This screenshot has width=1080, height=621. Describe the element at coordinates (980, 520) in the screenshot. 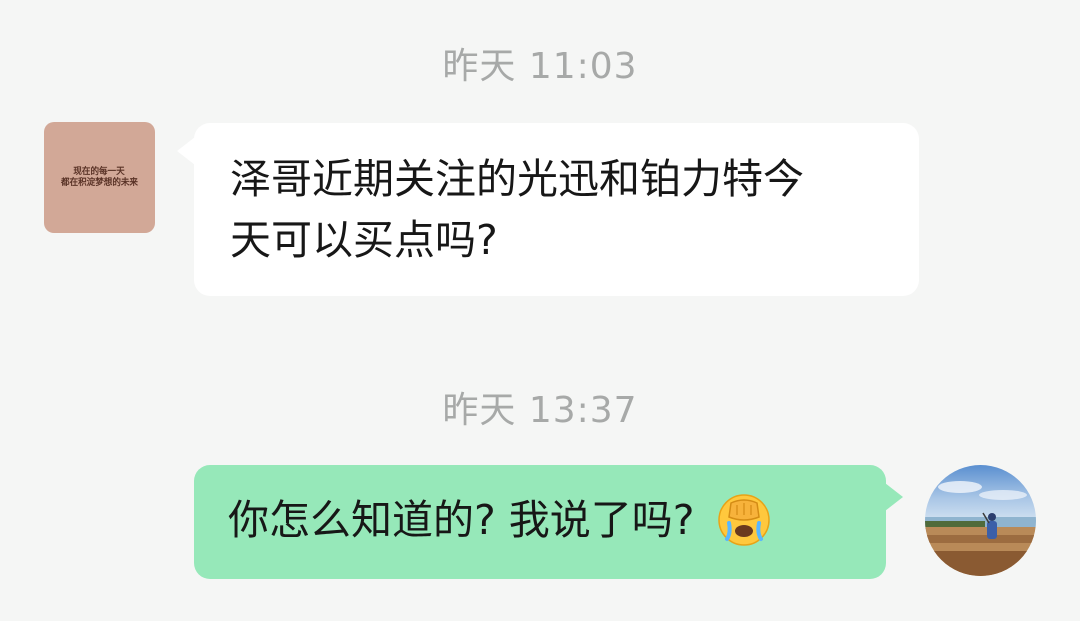

I see `user-avatar` at that location.